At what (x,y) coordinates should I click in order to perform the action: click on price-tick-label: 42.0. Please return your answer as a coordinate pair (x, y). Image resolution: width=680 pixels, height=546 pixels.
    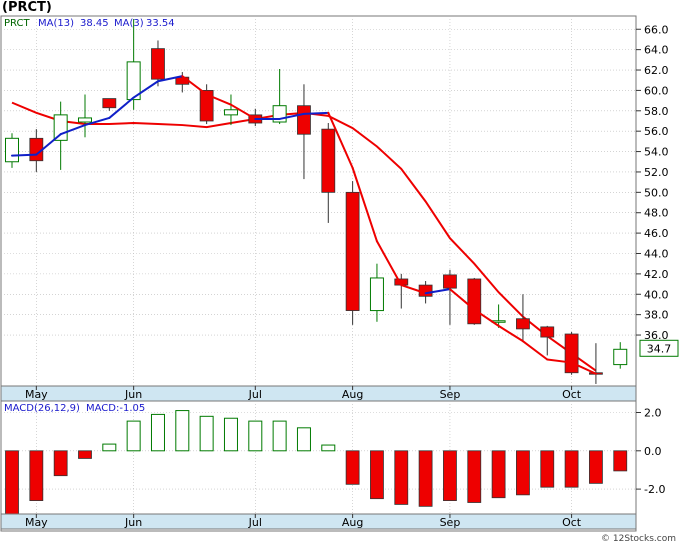
    Looking at the image, I should click on (656, 274).